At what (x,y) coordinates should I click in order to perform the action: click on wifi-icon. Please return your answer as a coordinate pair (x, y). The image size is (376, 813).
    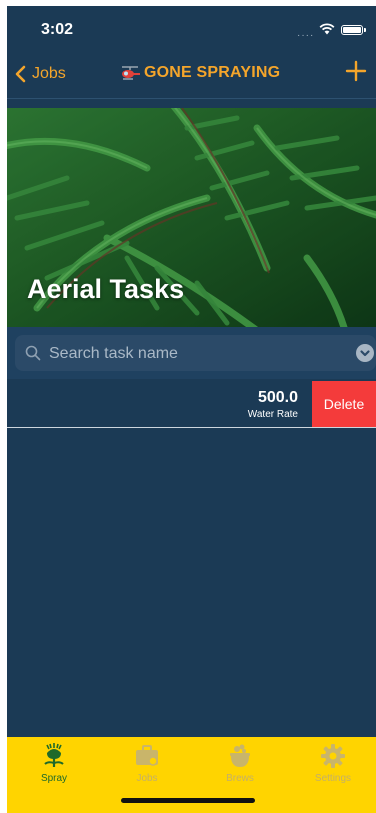
    Looking at the image, I should click on (327, 29).